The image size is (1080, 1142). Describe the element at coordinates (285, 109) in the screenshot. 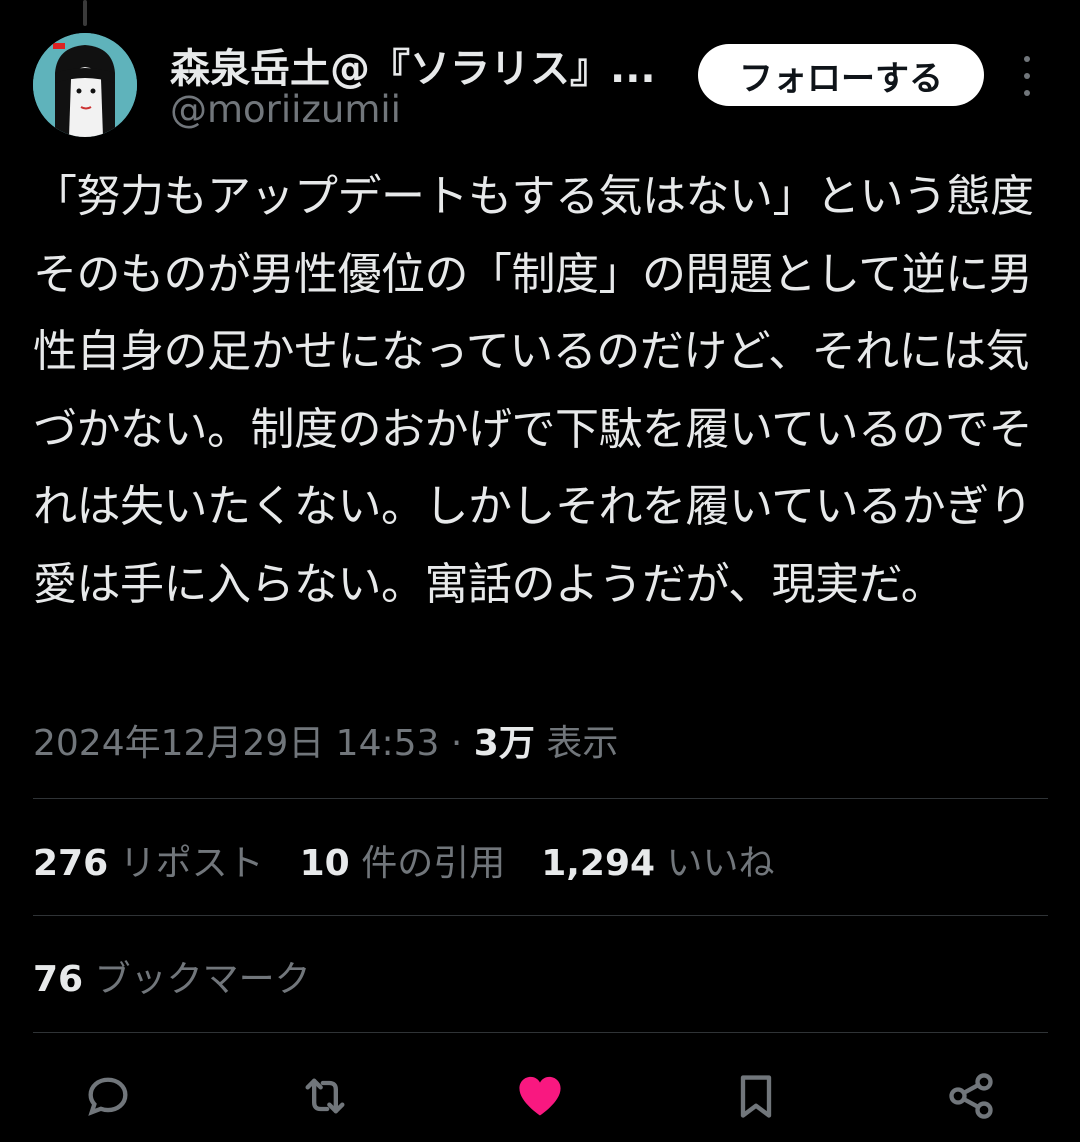

I see `author-handle: @moriizumii` at that location.